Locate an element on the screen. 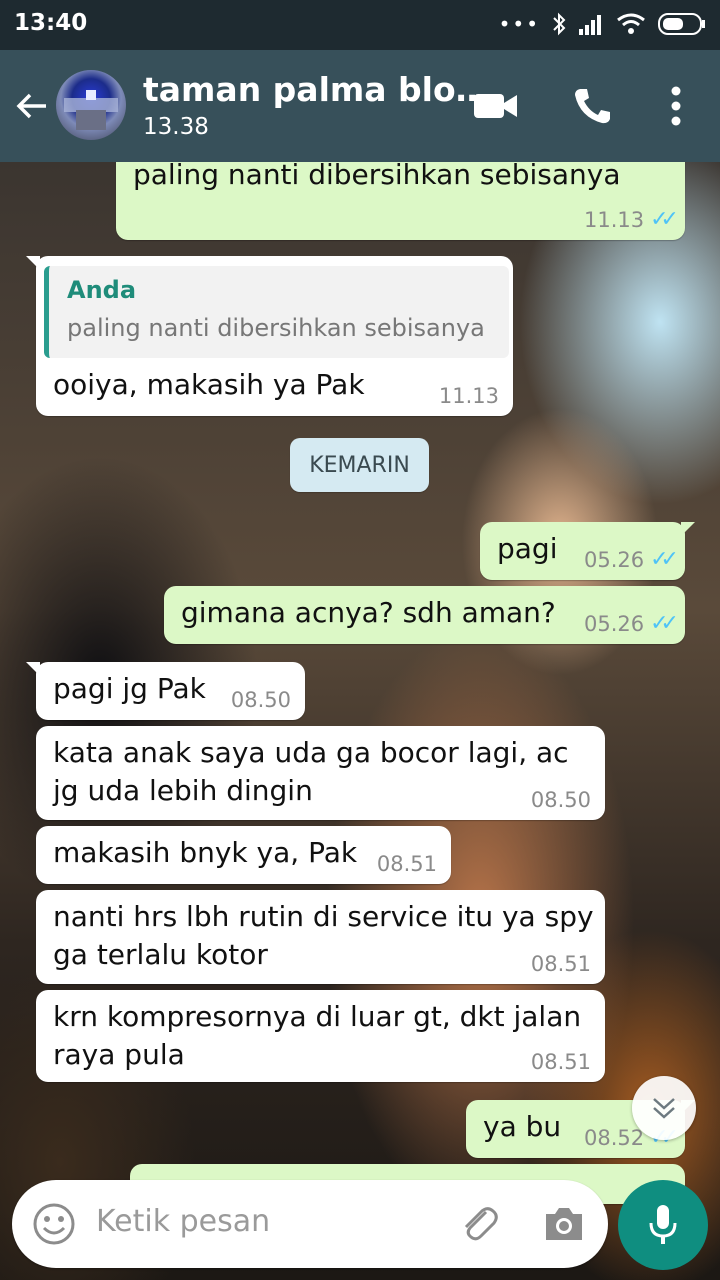 The image size is (720, 1280). message-meta: 11.13 ✓✓ is located at coordinates (631, 219).